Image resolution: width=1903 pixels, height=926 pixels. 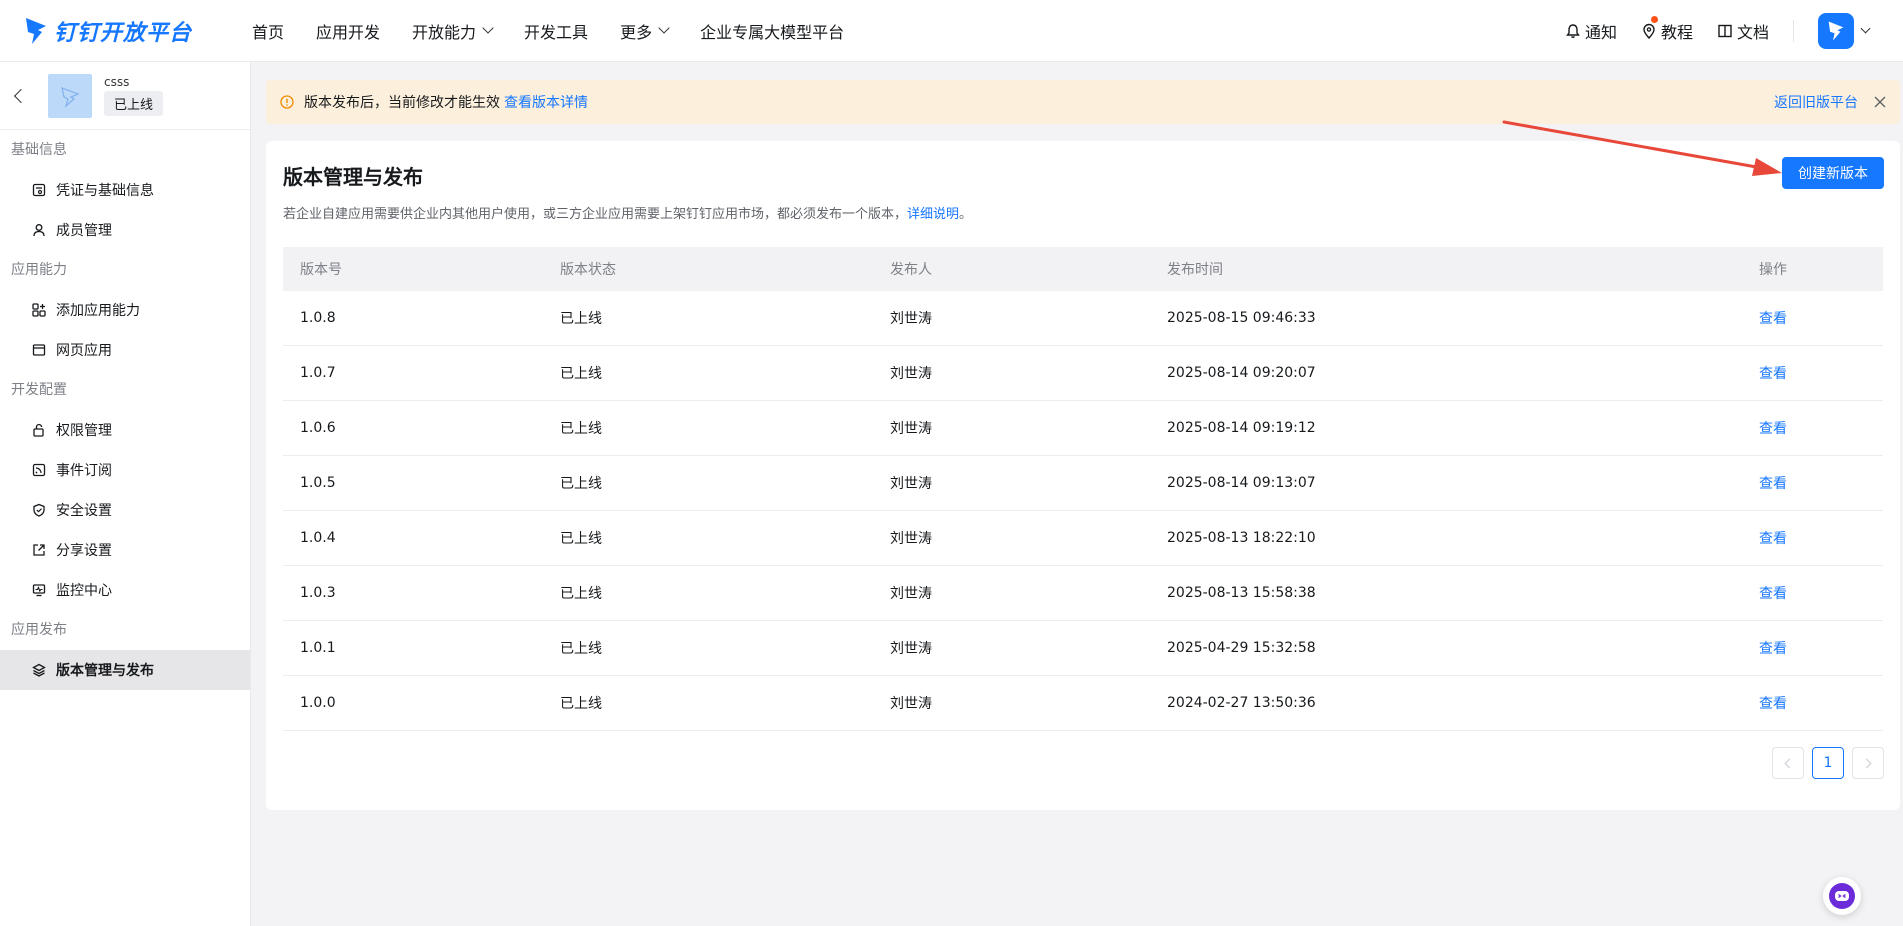 I want to click on bot-face-icon, so click(x=1842, y=896).